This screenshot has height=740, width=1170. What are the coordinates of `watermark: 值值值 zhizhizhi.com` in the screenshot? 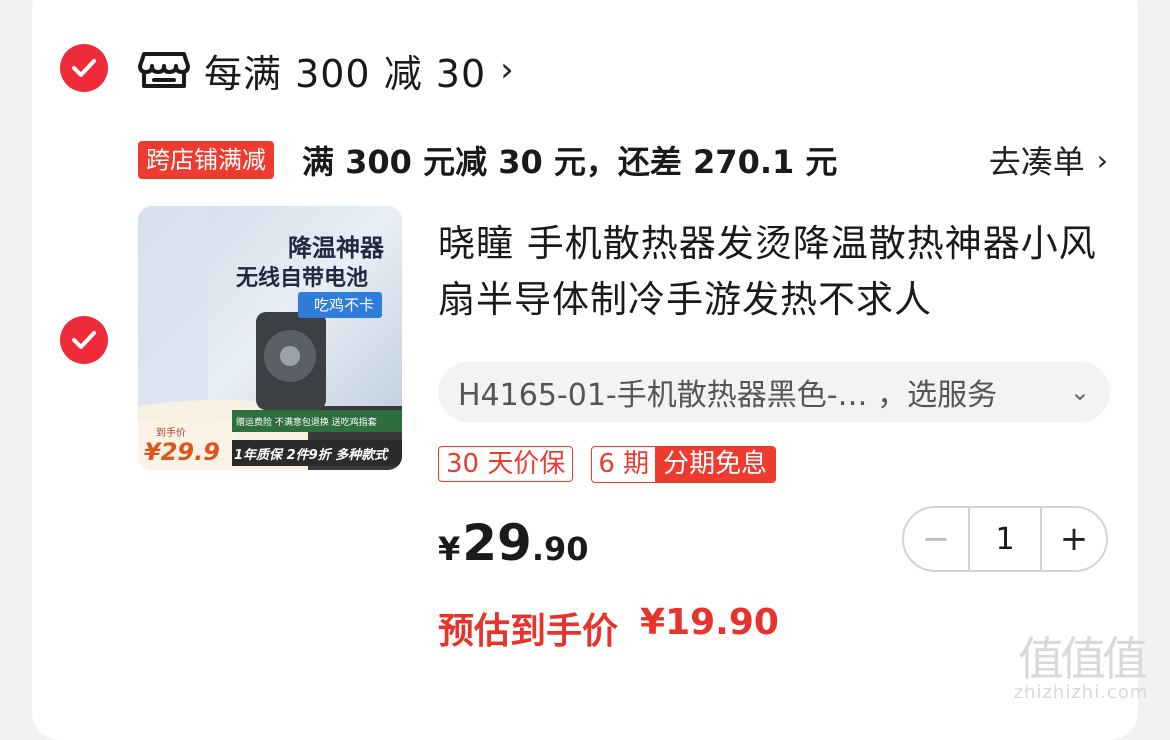 It's located at (1081, 669).